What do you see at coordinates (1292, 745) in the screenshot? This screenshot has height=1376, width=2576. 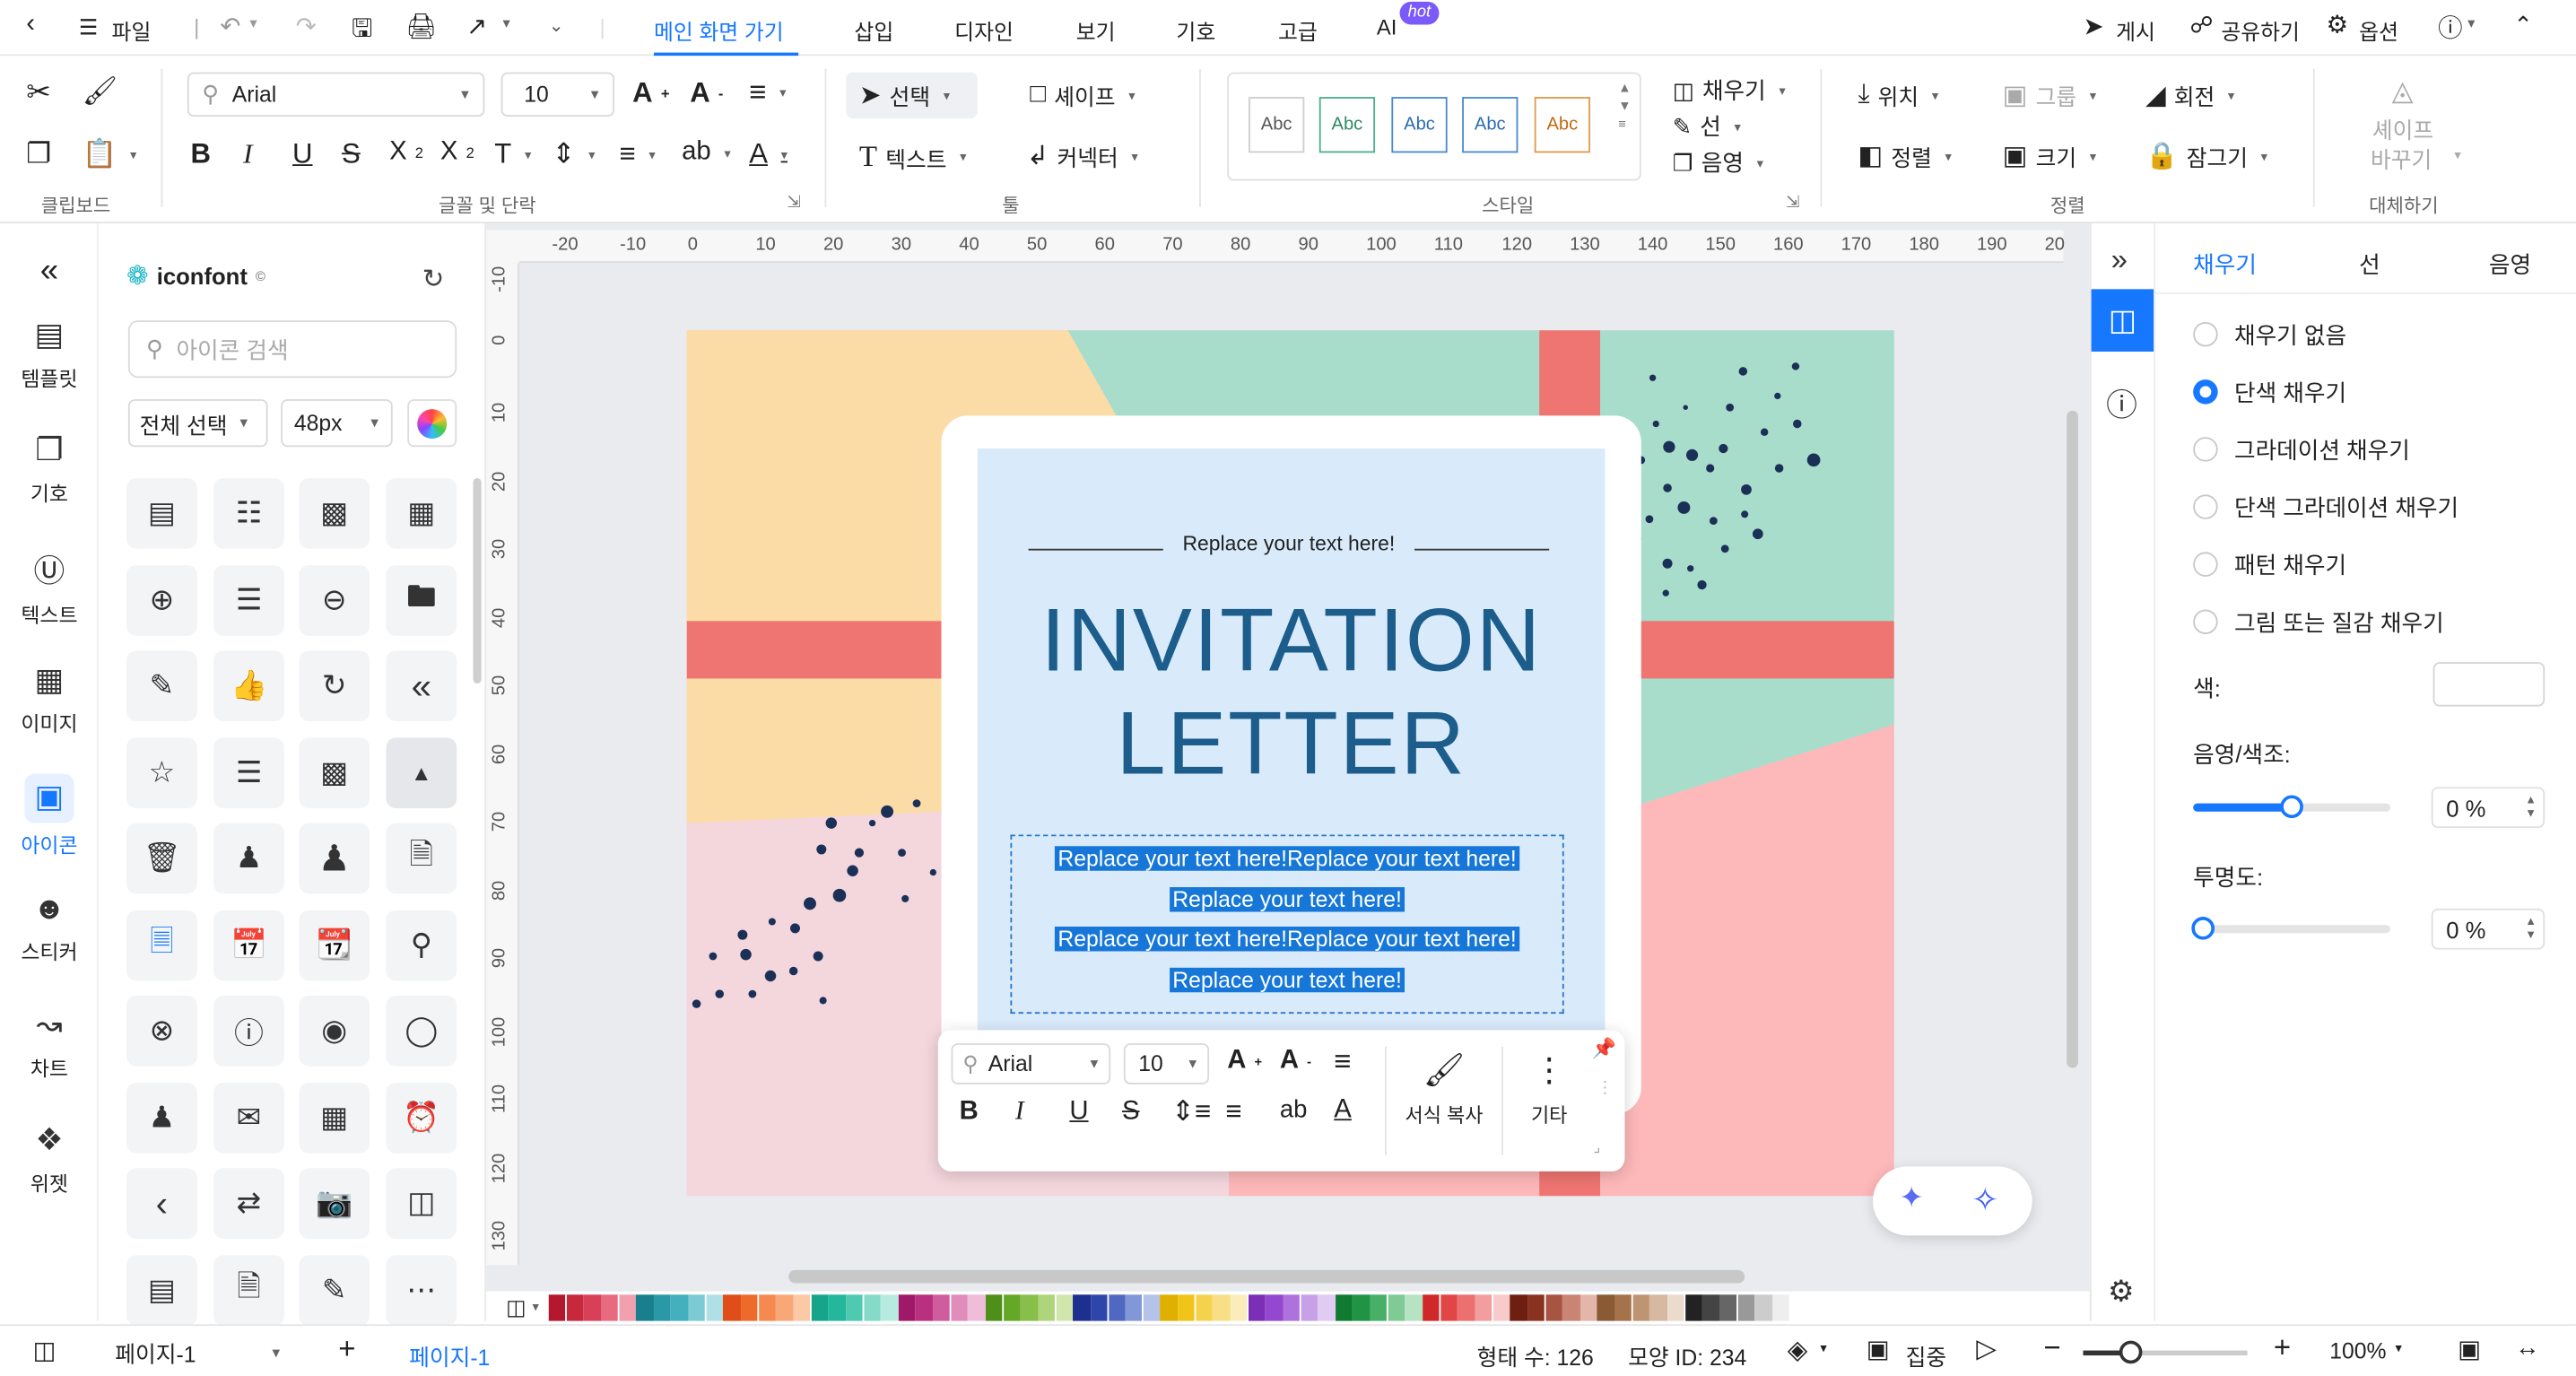 I see `title-line-2: LETTER` at bounding box center [1292, 745].